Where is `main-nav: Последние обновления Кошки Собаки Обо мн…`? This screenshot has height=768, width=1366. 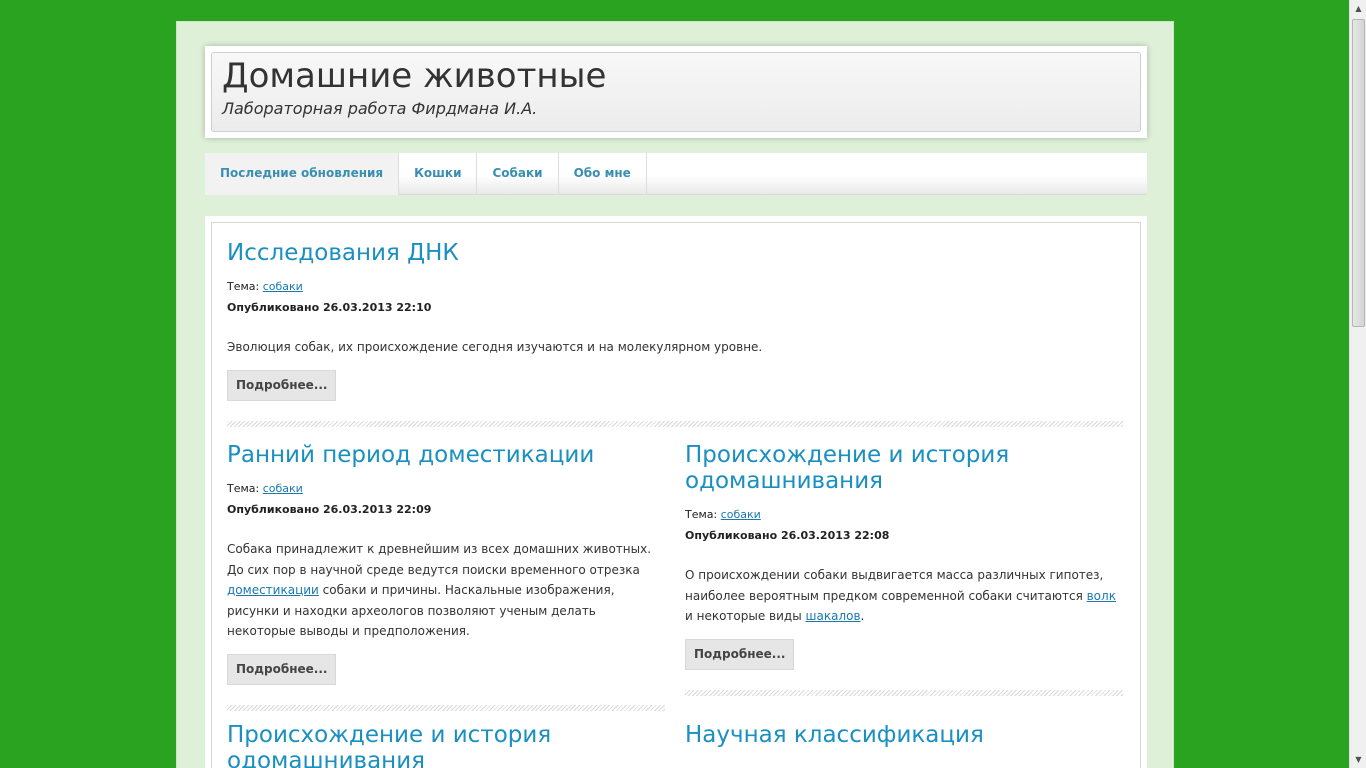 main-nav: Последние обновления Кошки Собаки Обо мн… is located at coordinates (676, 174).